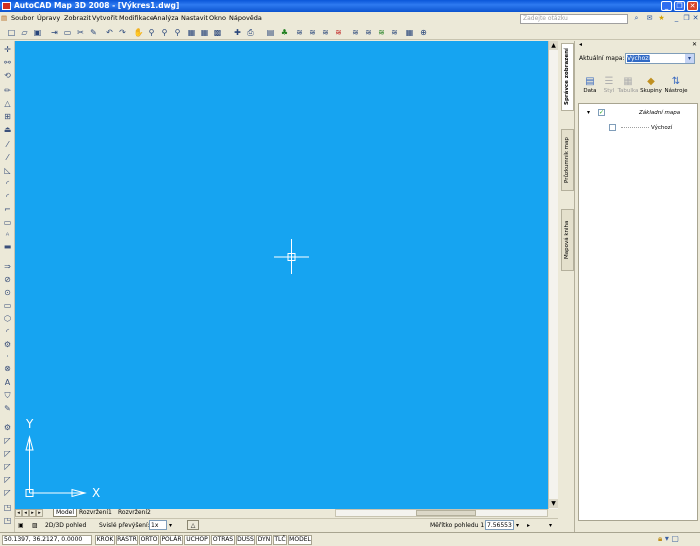 The height and width of the screenshot is (546, 700). Describe the element at coordinates (580, 44) in the screenshot. I see `pane-pin-icon: ◂` at that location.